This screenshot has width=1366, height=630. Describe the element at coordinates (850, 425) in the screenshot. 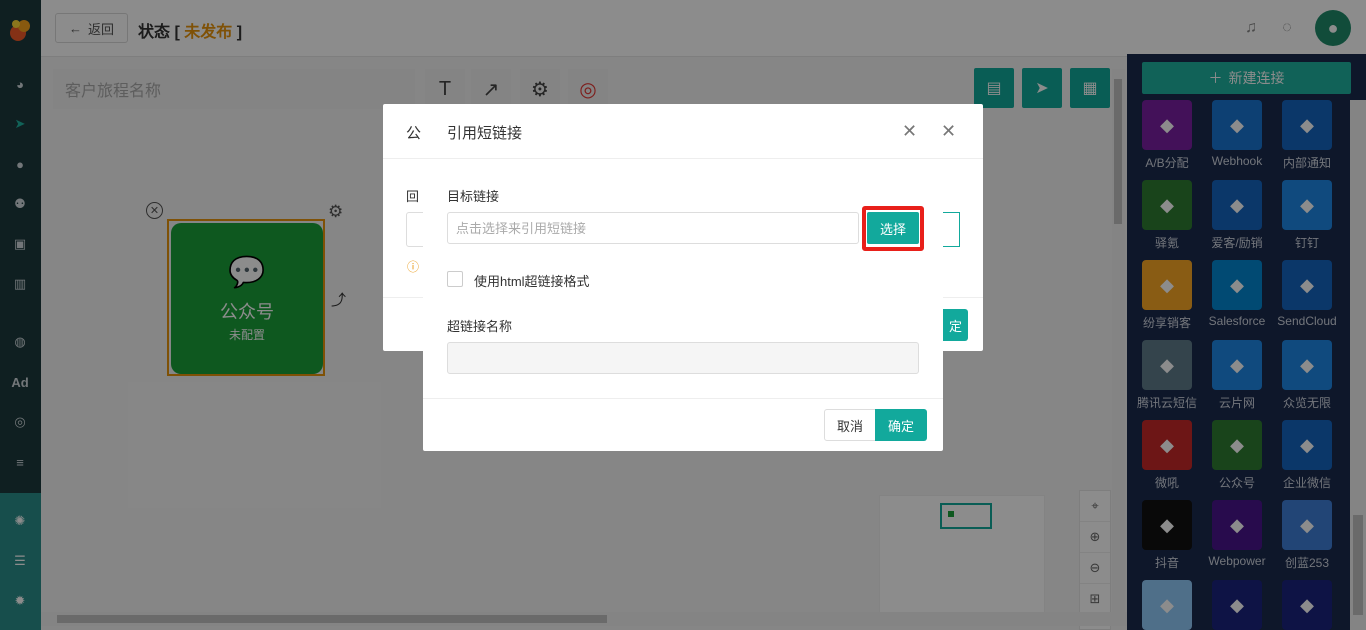

I see `cancel-button: 取消` at that location.